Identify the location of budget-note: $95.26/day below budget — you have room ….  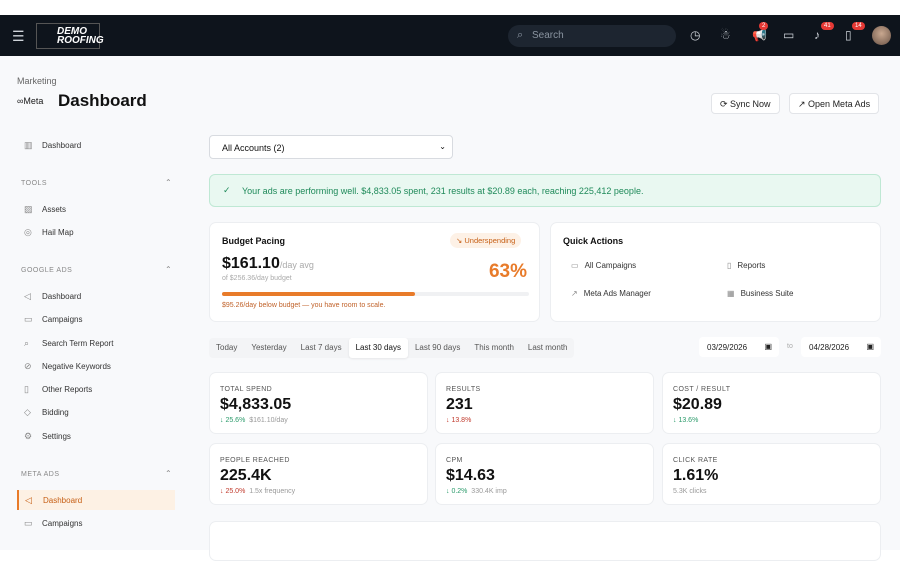
(304, 305).